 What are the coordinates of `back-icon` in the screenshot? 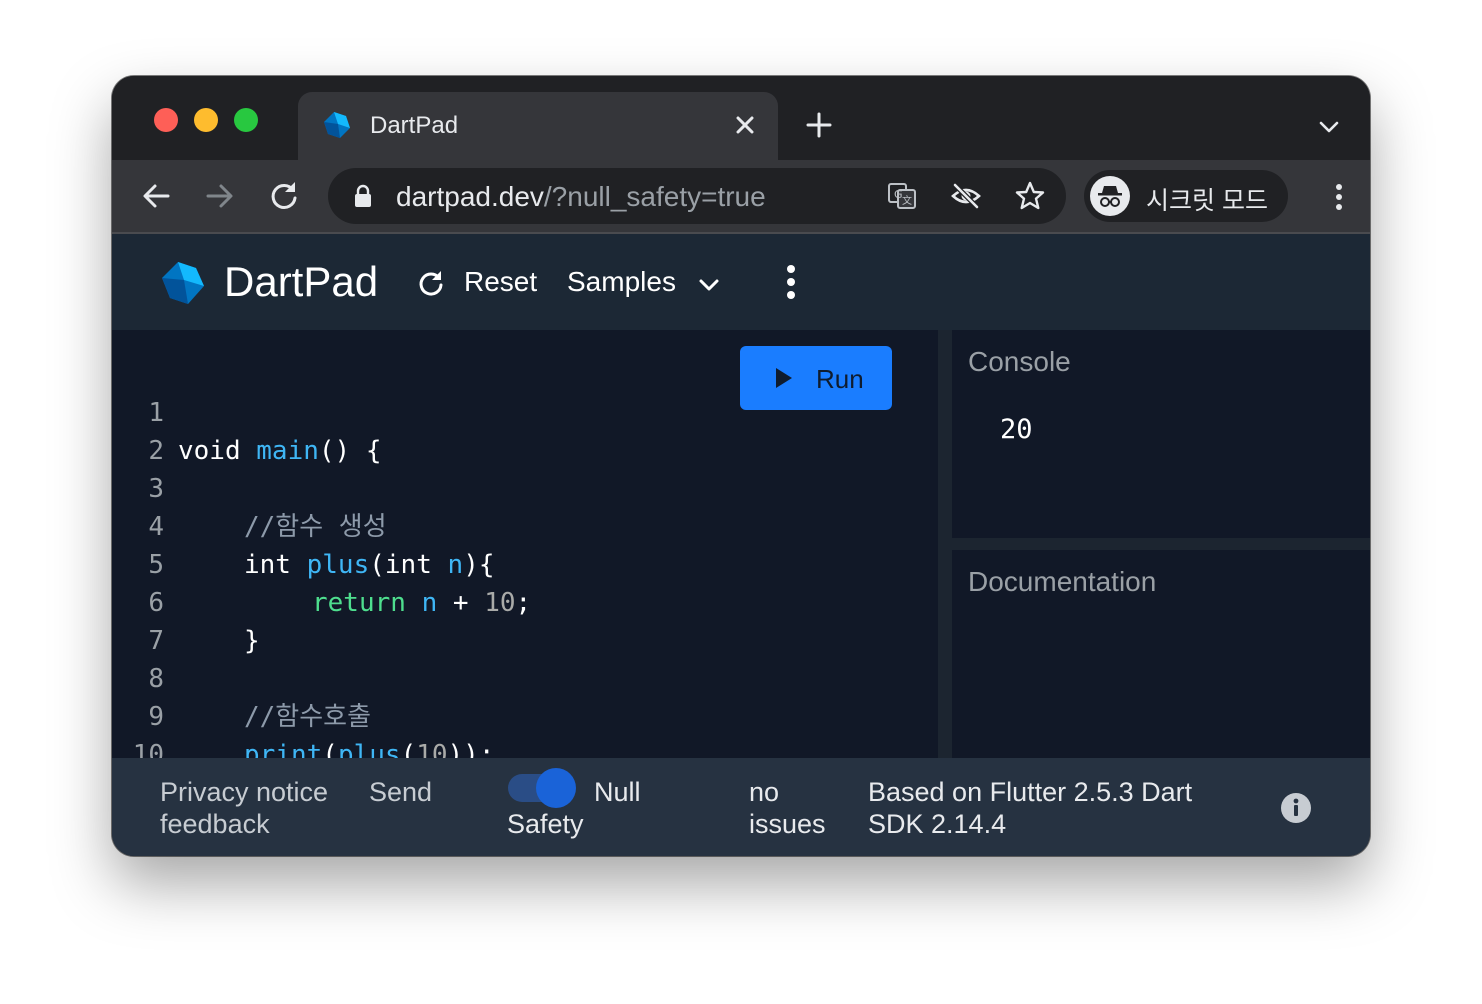 It's located at (156, 196).